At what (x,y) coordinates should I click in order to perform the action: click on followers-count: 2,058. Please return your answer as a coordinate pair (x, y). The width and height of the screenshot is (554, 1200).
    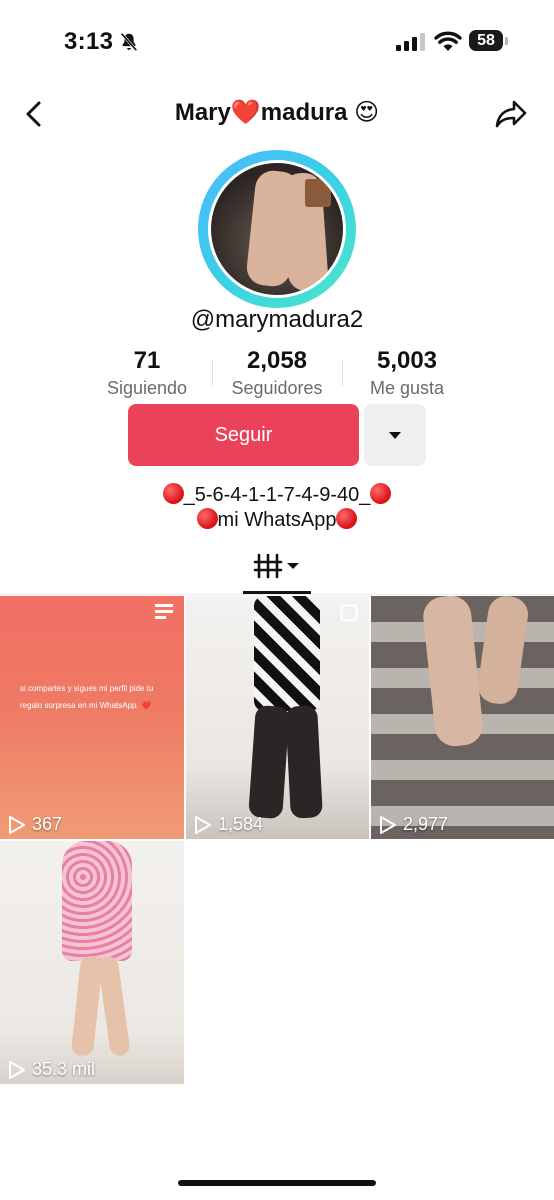
    Looking at the image, I should click on (277, 360).